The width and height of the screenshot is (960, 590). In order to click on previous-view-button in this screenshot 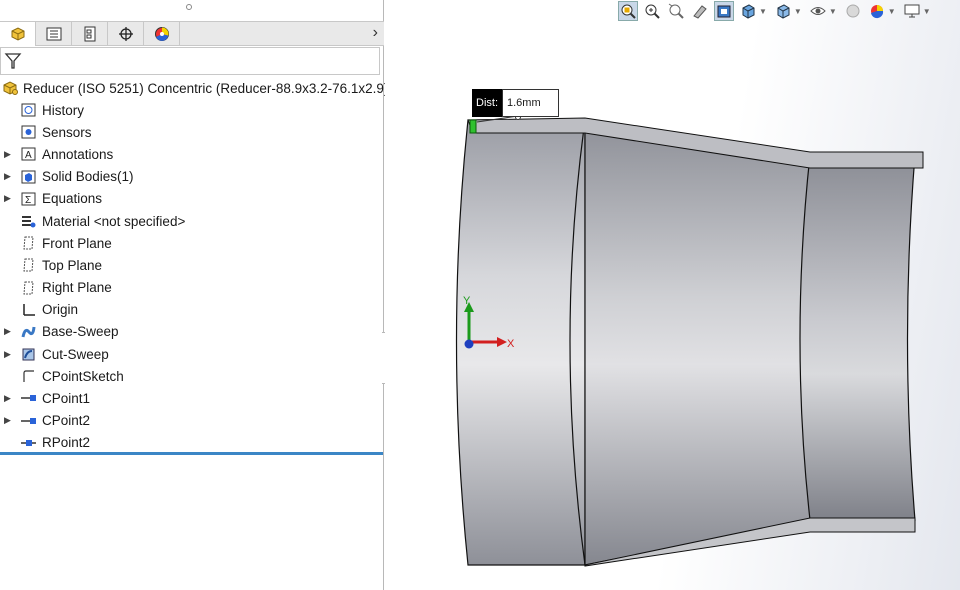, I will do `click(676, 11)`.